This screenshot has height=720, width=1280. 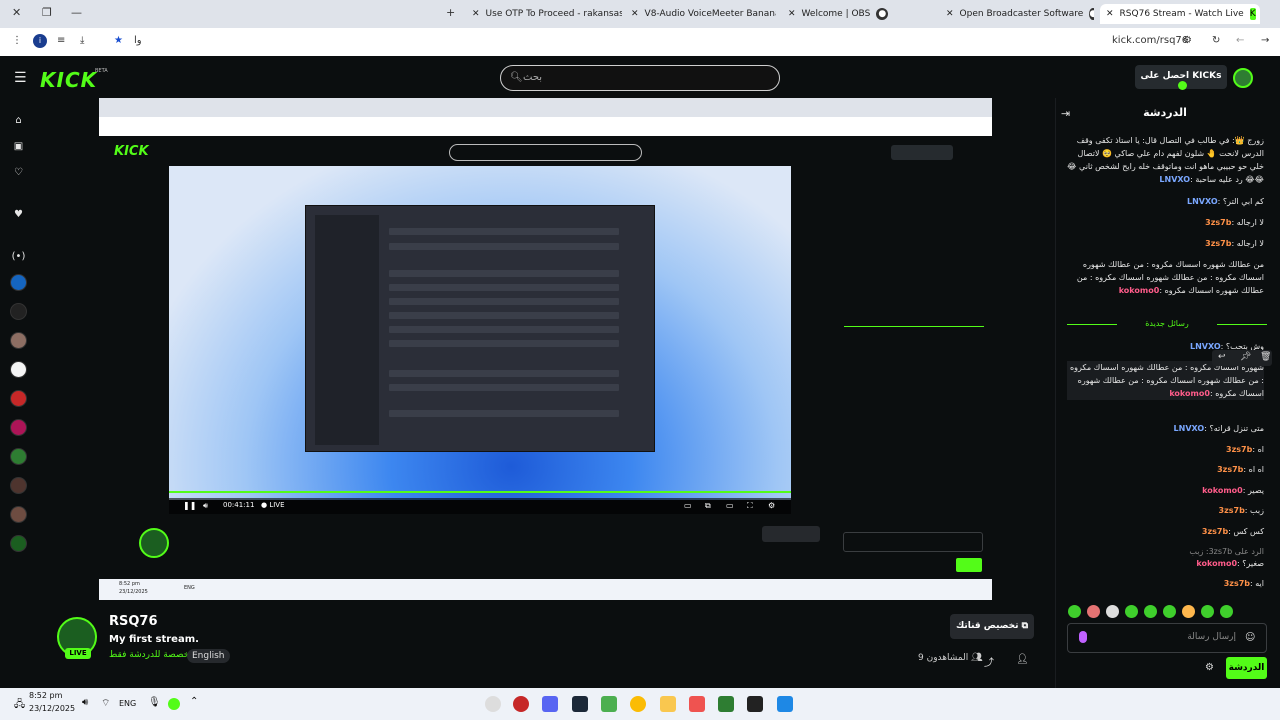 I want to click on pin-icon: 📌︎, so click(x=1245, y=357).